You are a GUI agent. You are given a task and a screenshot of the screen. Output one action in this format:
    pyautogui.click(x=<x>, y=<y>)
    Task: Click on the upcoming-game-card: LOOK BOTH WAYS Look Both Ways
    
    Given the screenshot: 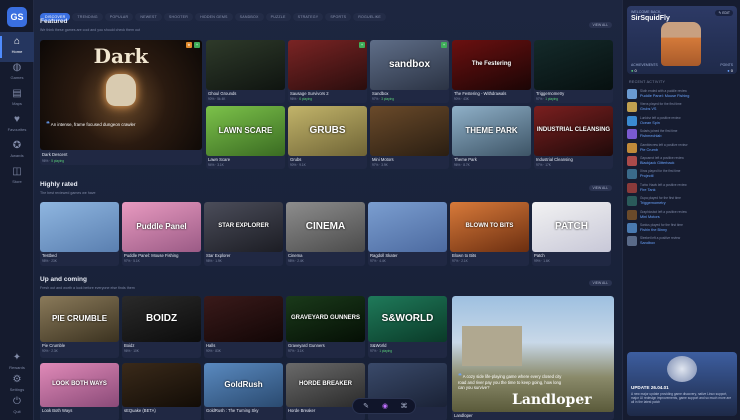 What is the action you would take?
    pyautogui.click(x=79, y=391)
    